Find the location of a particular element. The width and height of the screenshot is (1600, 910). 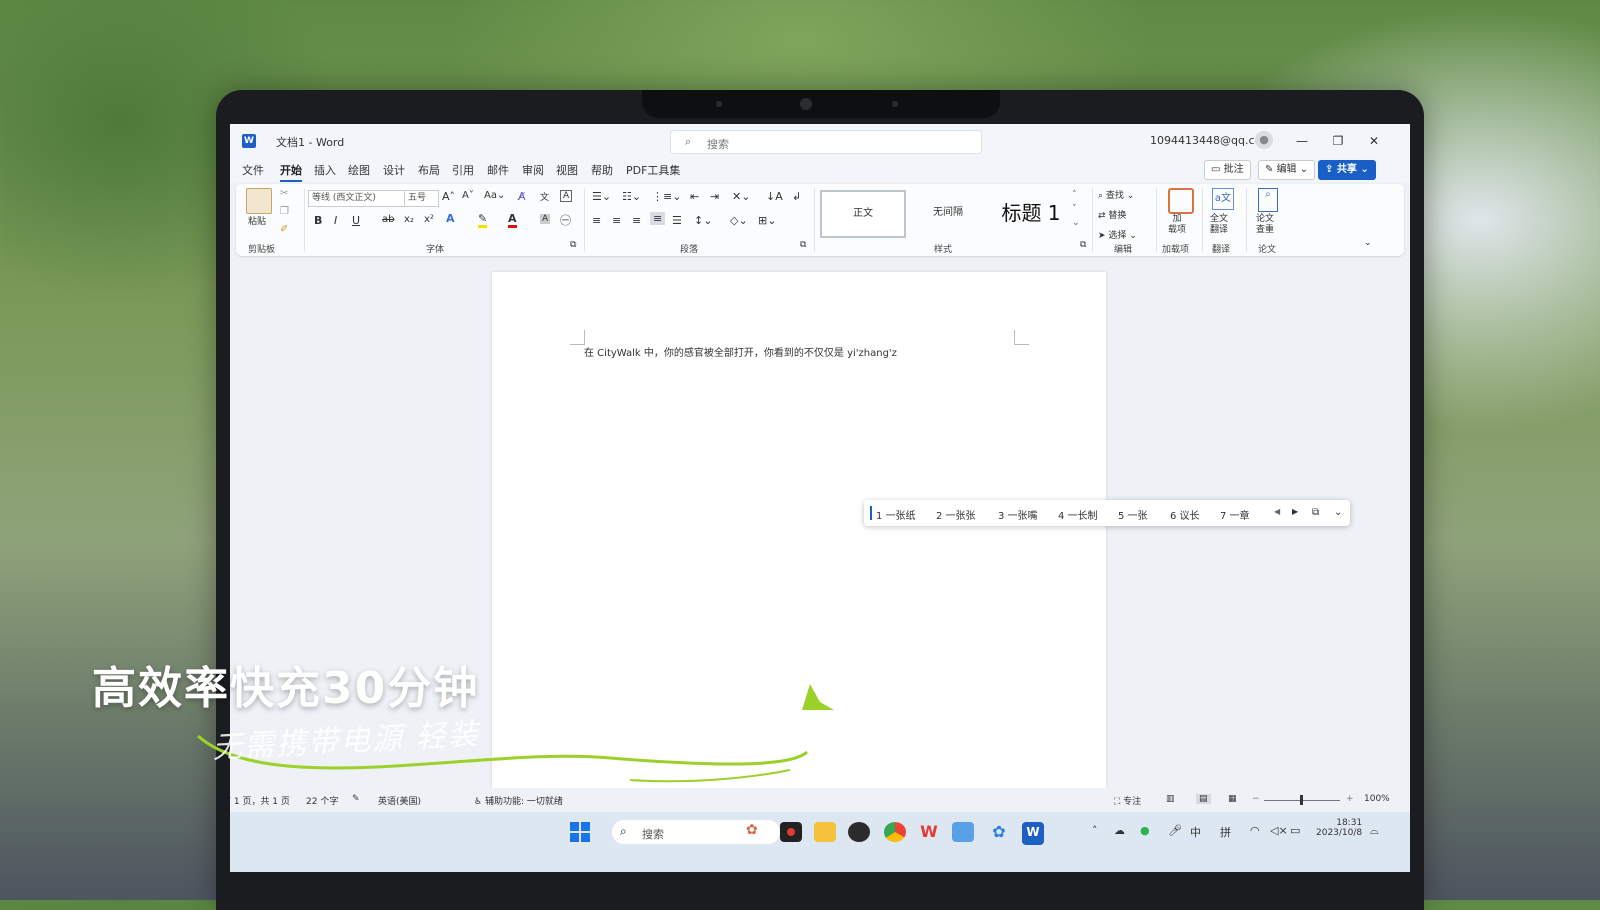

text-effects-icon: A is located at coordinates (450, 218).